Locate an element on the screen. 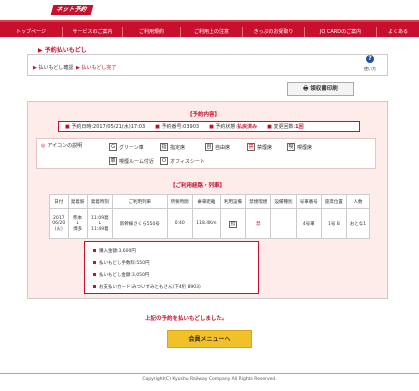 Image resolution: width=419 pixels, height=391 pixels. smoking-icon: 喫 is located at coordinates (291, 147).